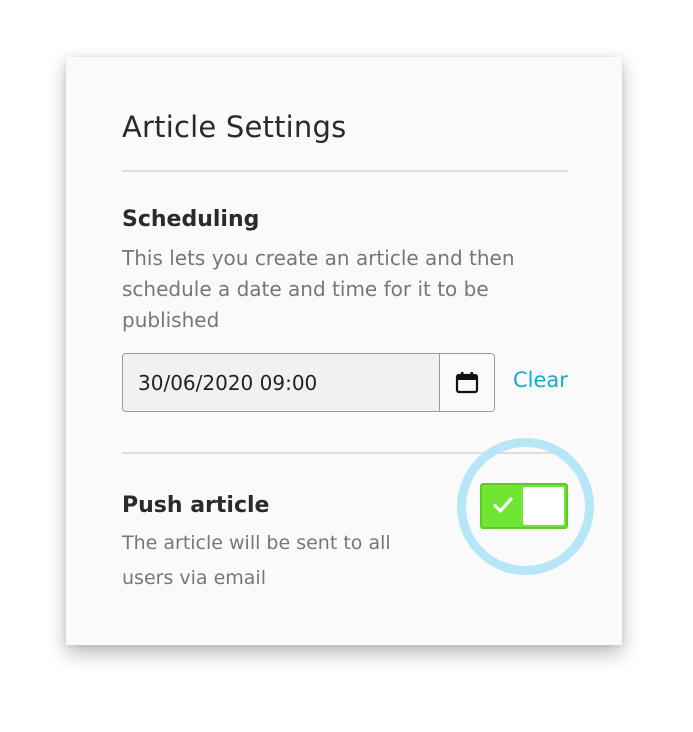 This screenshot has width=693, height=732. I want to click on push-article-toggle, so click(524, 506).